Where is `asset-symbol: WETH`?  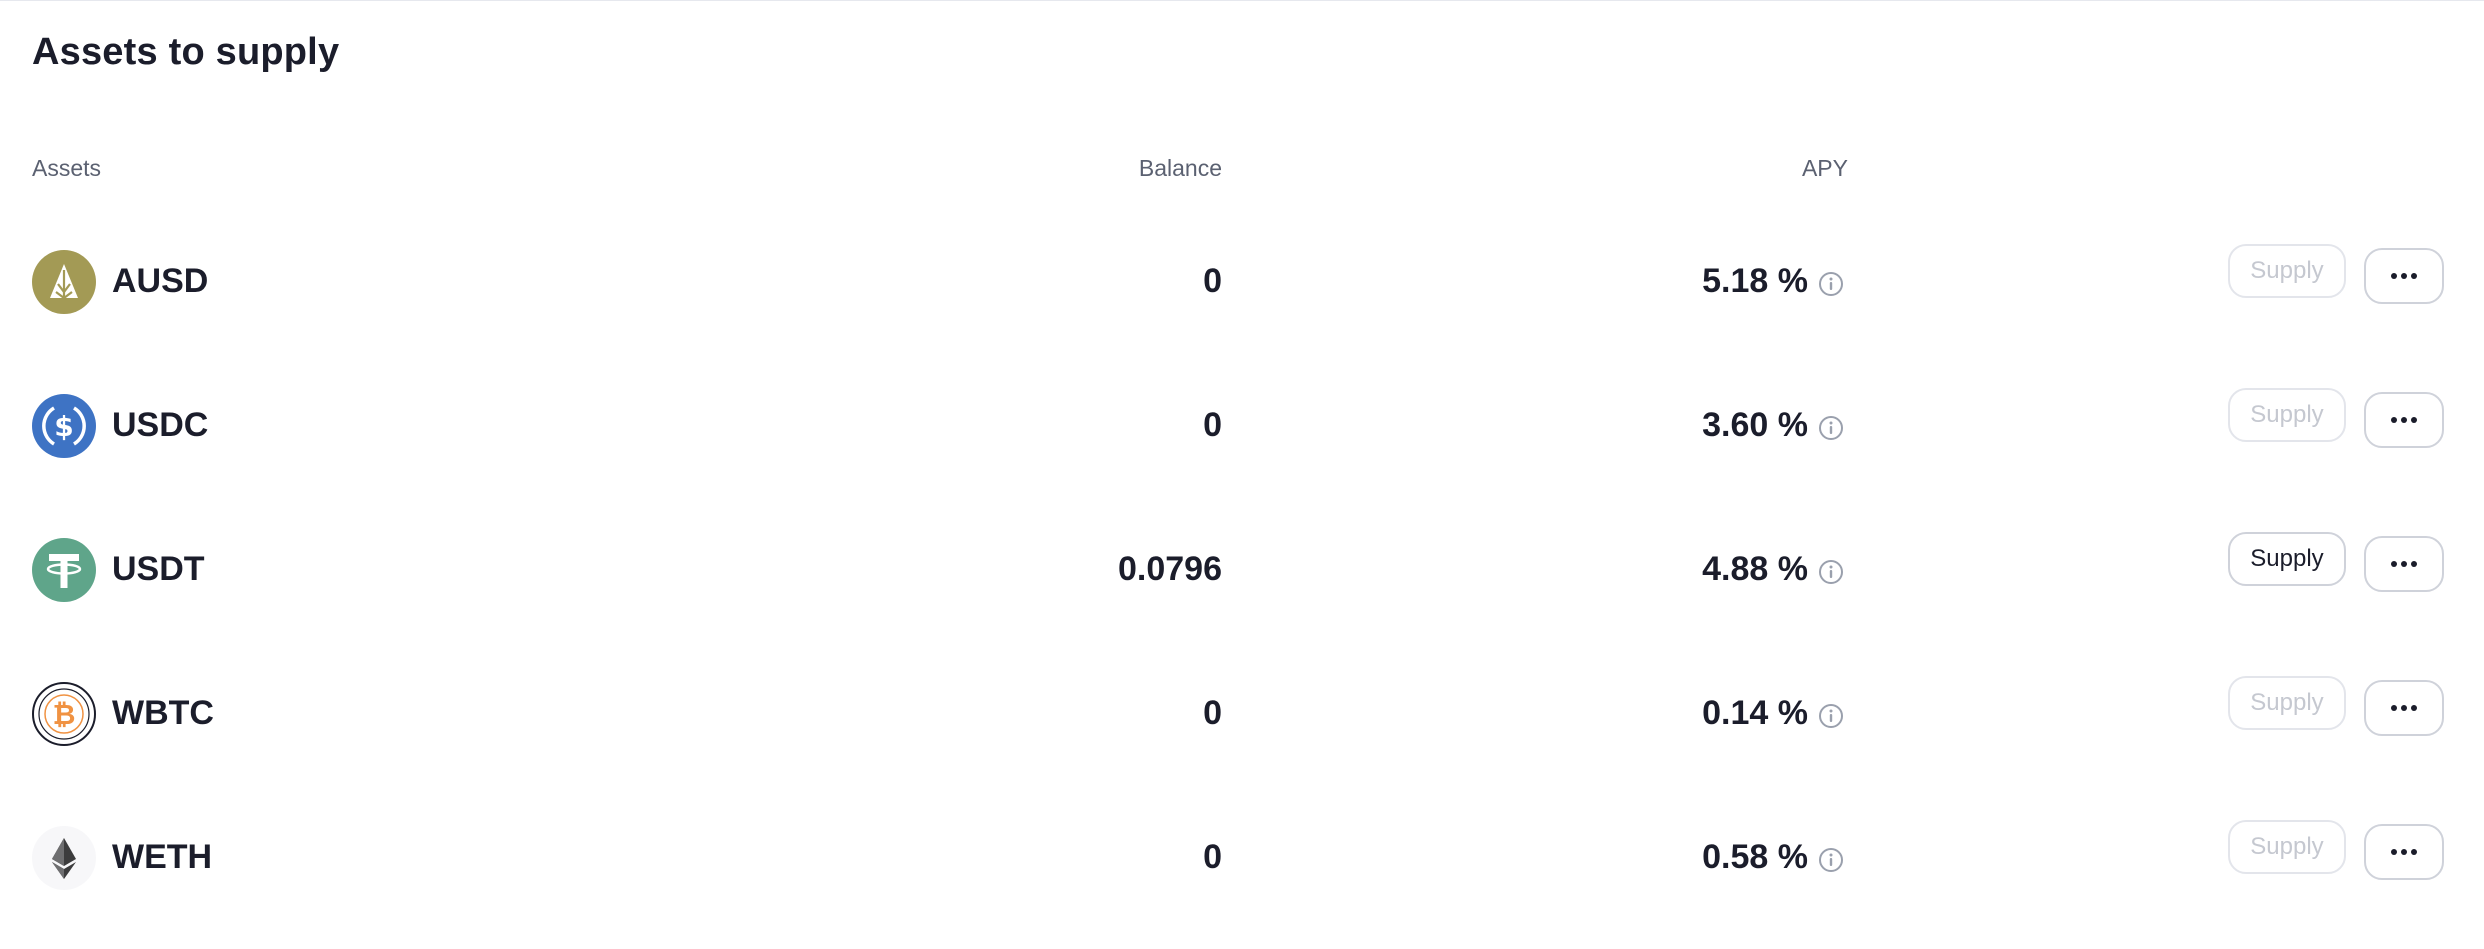 asset-symbol: WETH is located at coordinates (162, 857).